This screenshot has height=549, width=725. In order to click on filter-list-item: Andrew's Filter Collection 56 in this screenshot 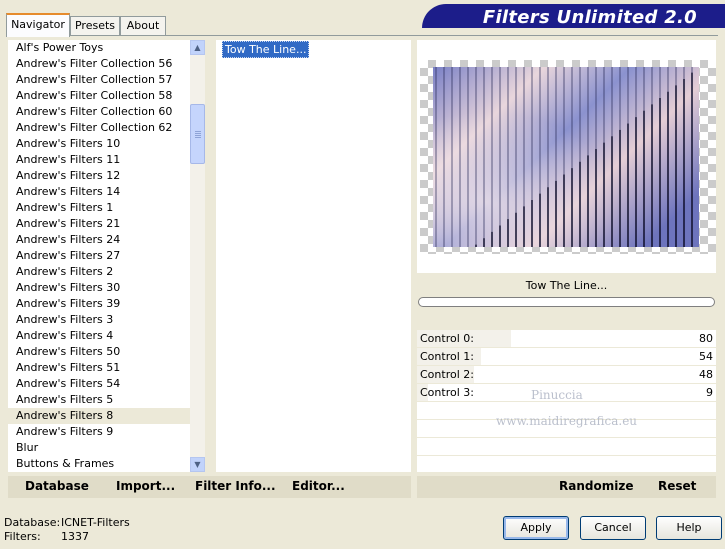, I will do `click(99, 64)`.